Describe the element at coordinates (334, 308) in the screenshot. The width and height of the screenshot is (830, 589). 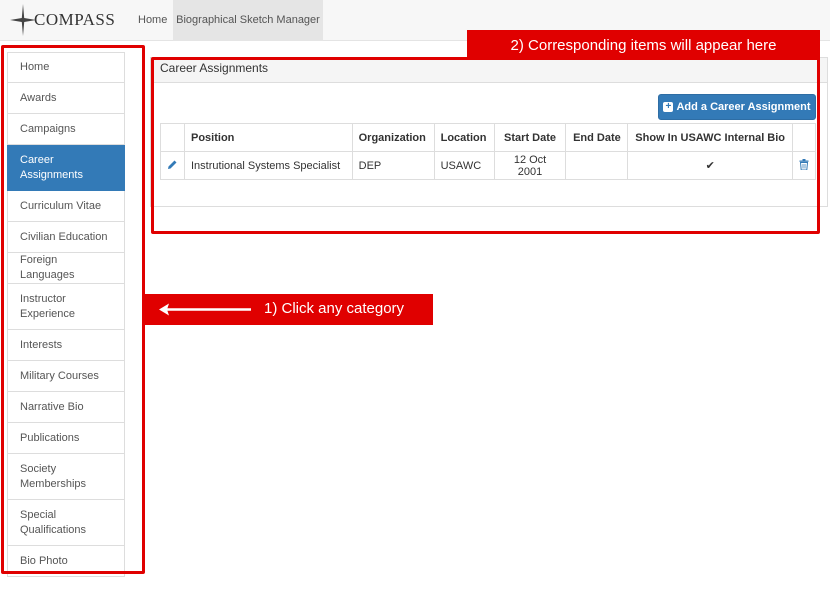
I see `annotation-callout-category-text: 1) Click any category` at that location.